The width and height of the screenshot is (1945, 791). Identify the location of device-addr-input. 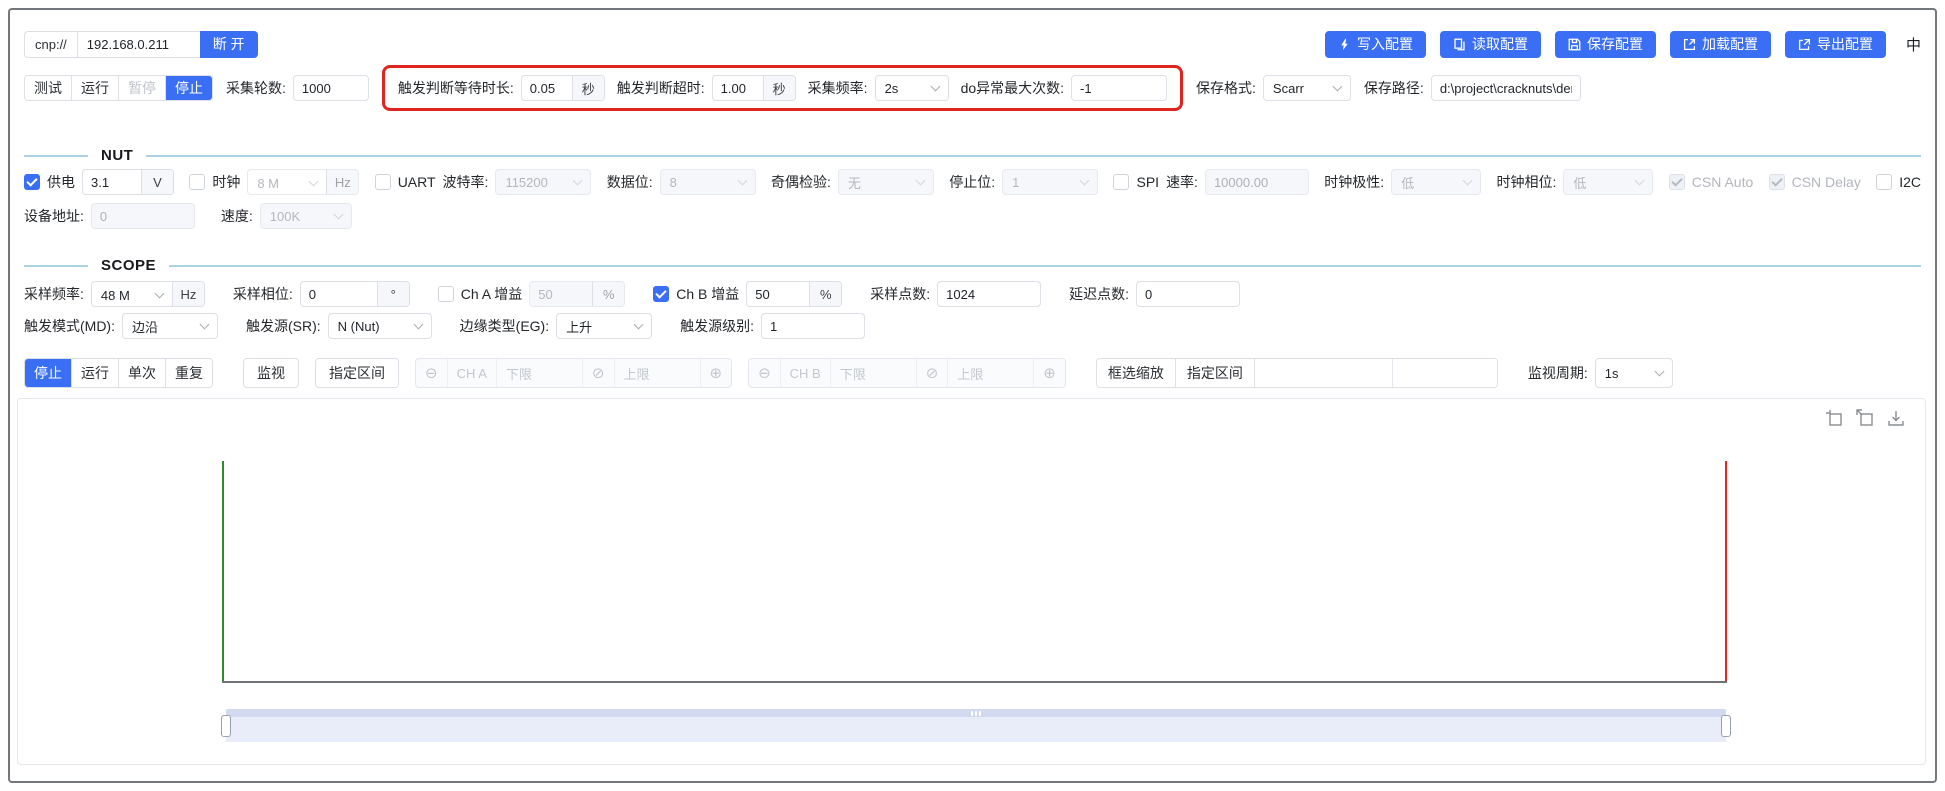
(142, 216).